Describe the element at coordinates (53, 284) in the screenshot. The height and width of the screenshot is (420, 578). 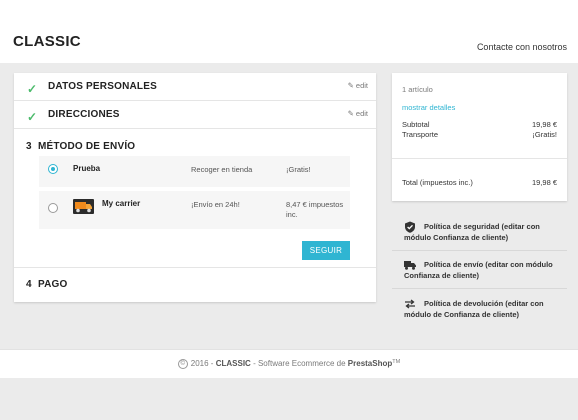
I see `step-title: PAGO` at that location.